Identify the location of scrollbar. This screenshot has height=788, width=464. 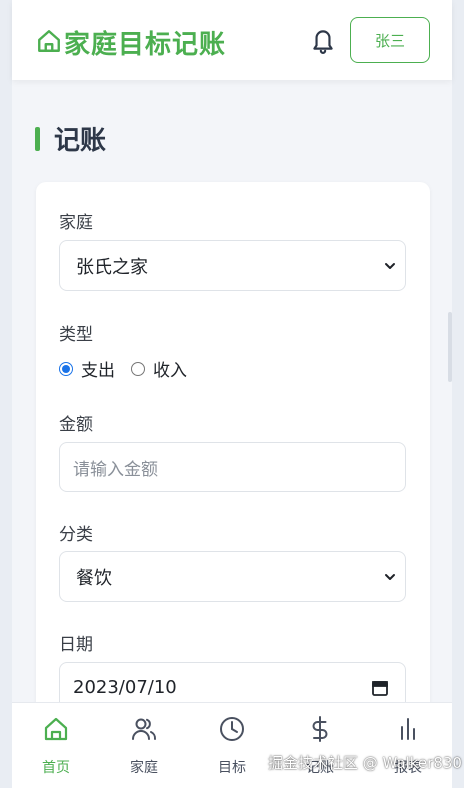
(450, 392).